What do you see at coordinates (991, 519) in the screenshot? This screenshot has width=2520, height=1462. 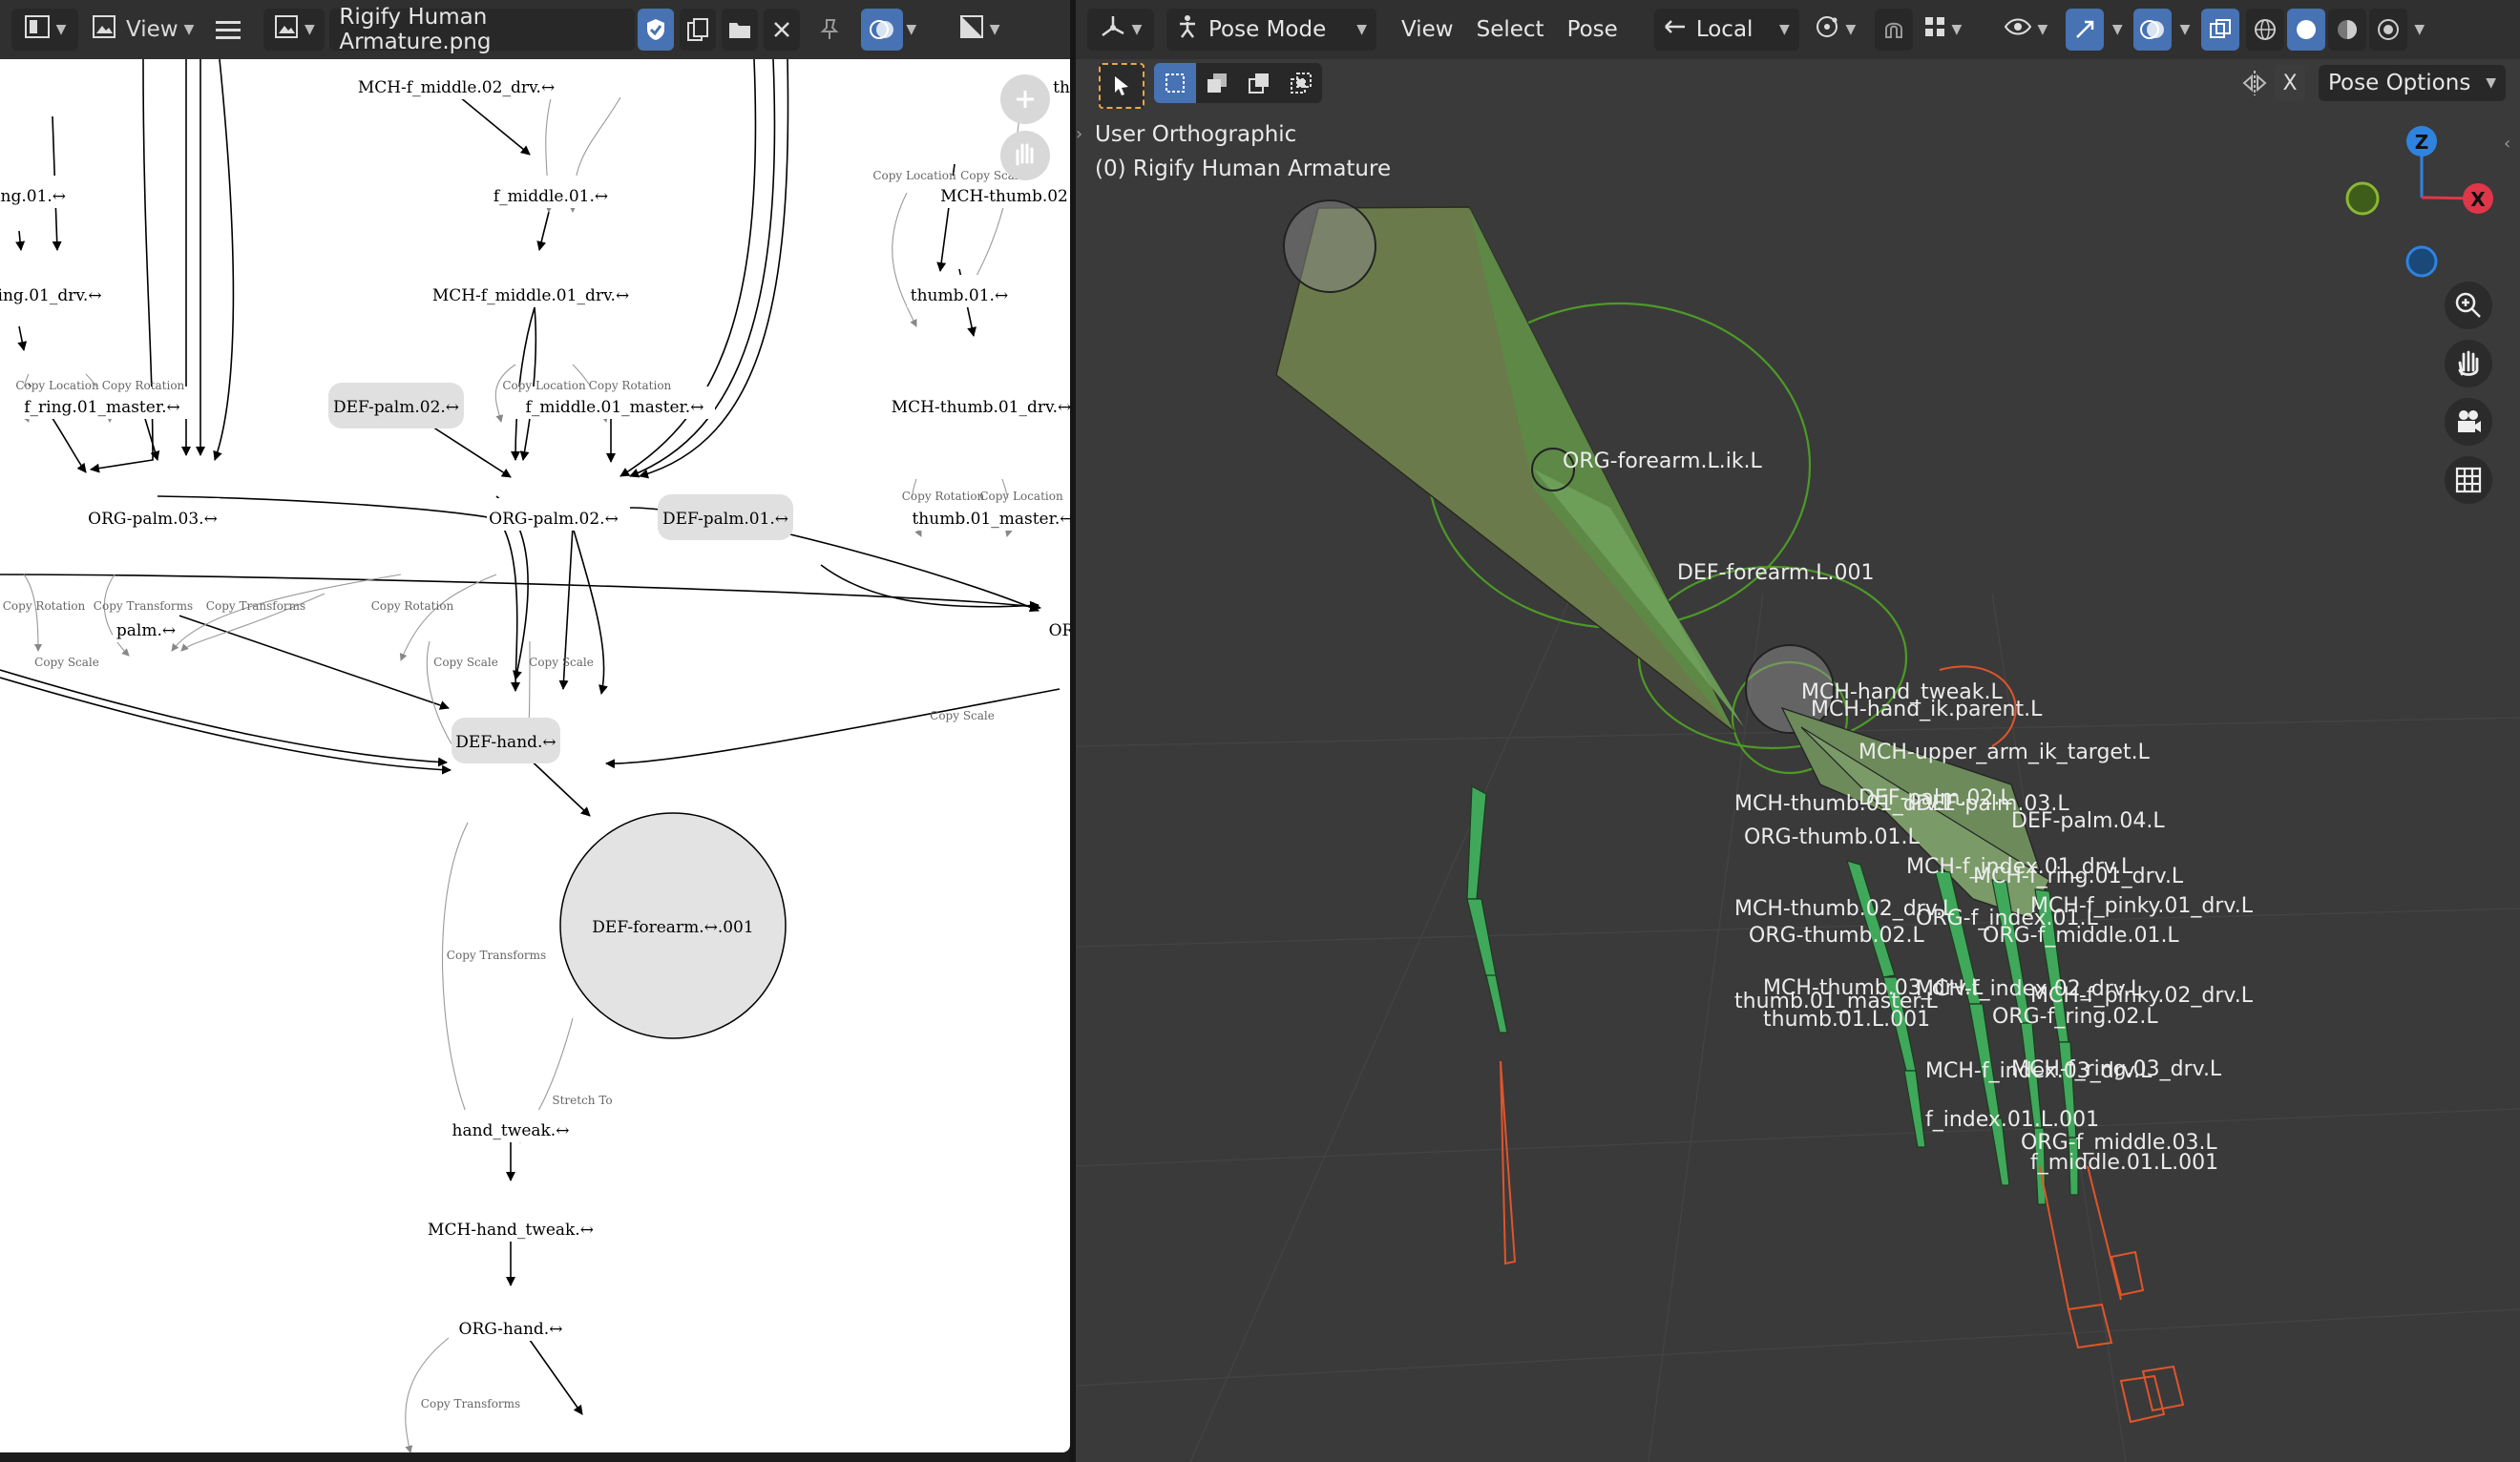 I see `graph-node-label: thumb.01_master.↔` at bounding box center [991, 519].